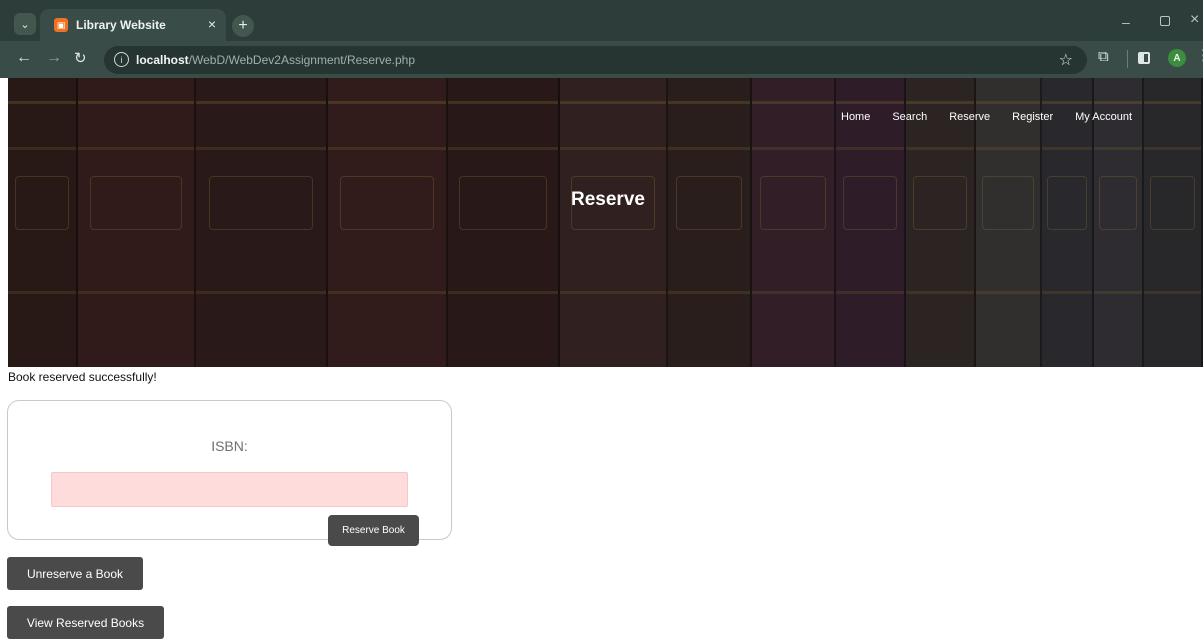 The width and height of the screenshot is (1203, 643). What do you see at coordinates (82, 377) in the screenshot?
I see `success-message: Book reserved successfully!` at bounding box center [82, 377].